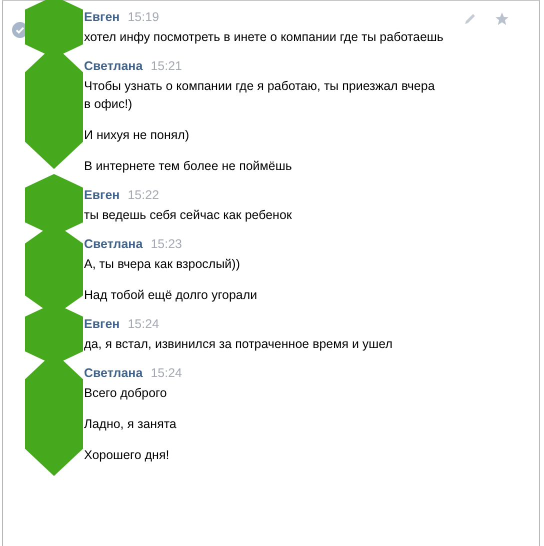 Image resolution: width=544 pixels, height=546 pixels. What do you see at coordinates (144, 195) in the screenshot?
I see `message-time: 15:22` at bounding box center [144, 195].